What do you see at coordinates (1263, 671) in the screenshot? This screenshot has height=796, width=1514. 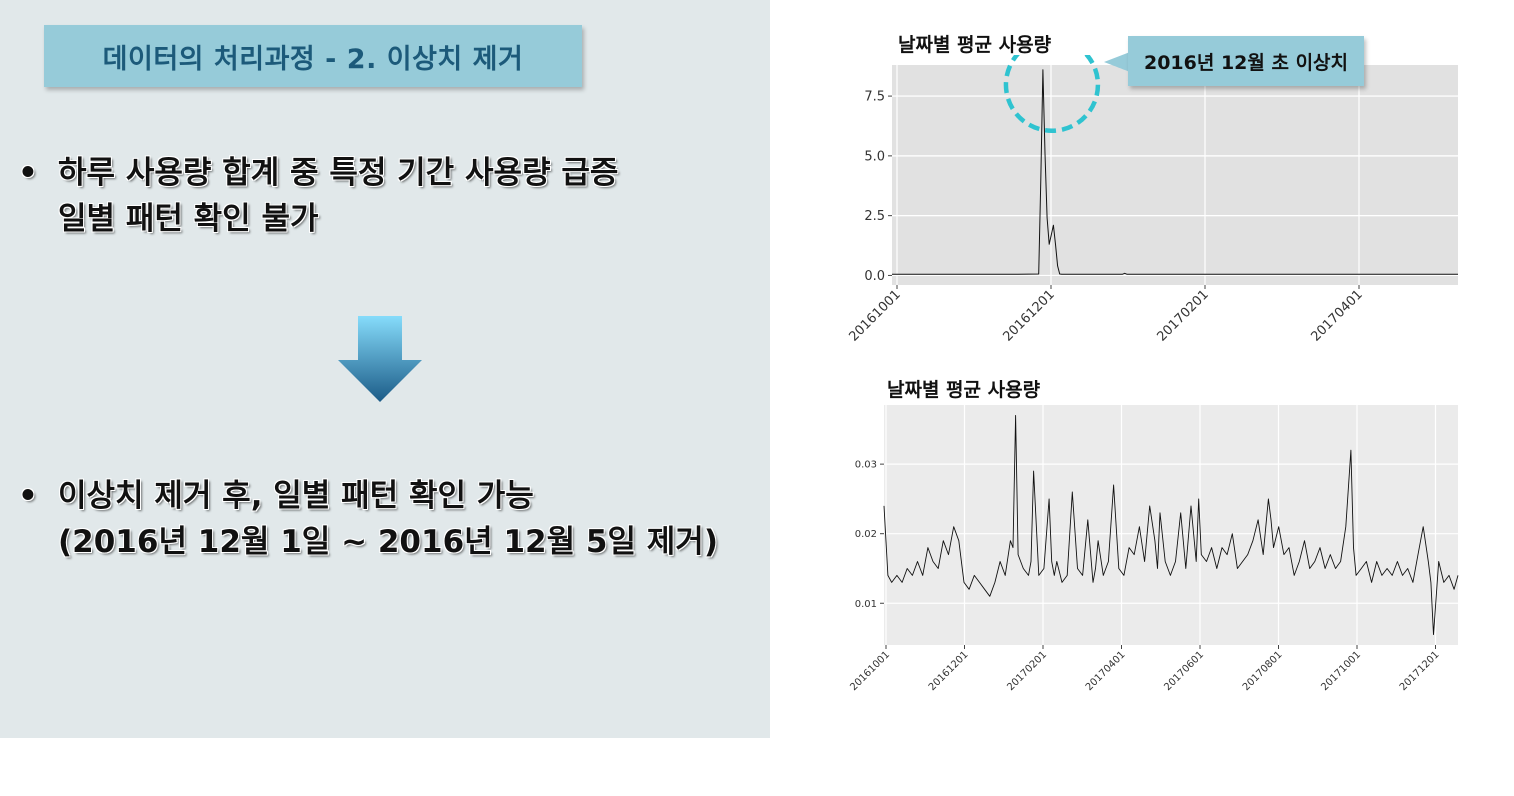 I see `x-tick-label: 20170801` at bounding box center [1263, 671].